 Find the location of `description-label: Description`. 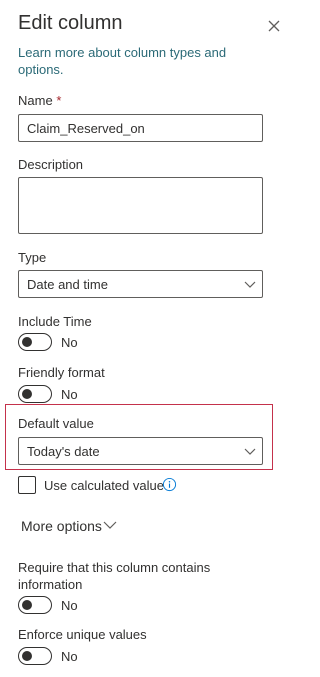

description-label: Description is located at coordinates (51, 164).